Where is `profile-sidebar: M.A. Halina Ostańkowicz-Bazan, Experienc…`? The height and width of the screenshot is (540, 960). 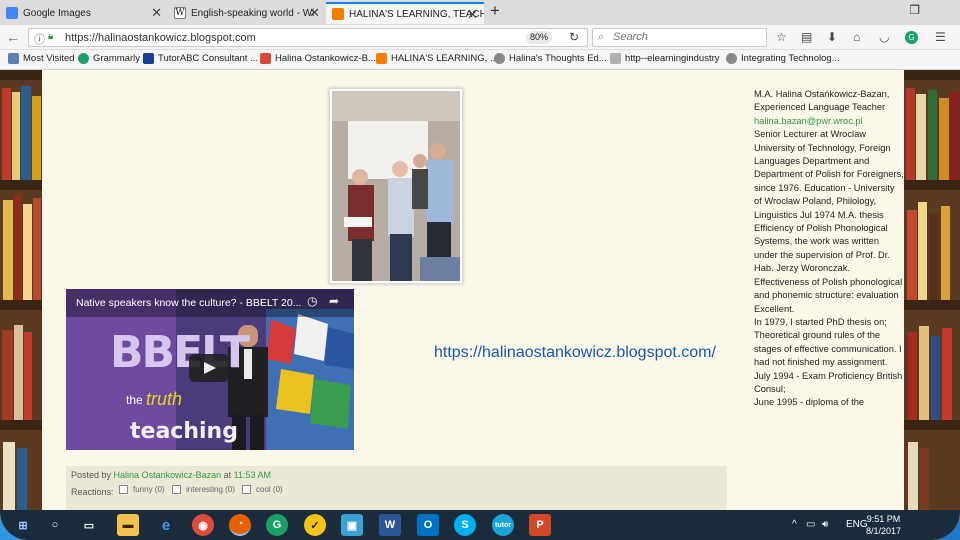 profile-sidebar: M.A. Halina Ostańkowicz-Bazan, Experienc… is located at coordinates (829, 249).